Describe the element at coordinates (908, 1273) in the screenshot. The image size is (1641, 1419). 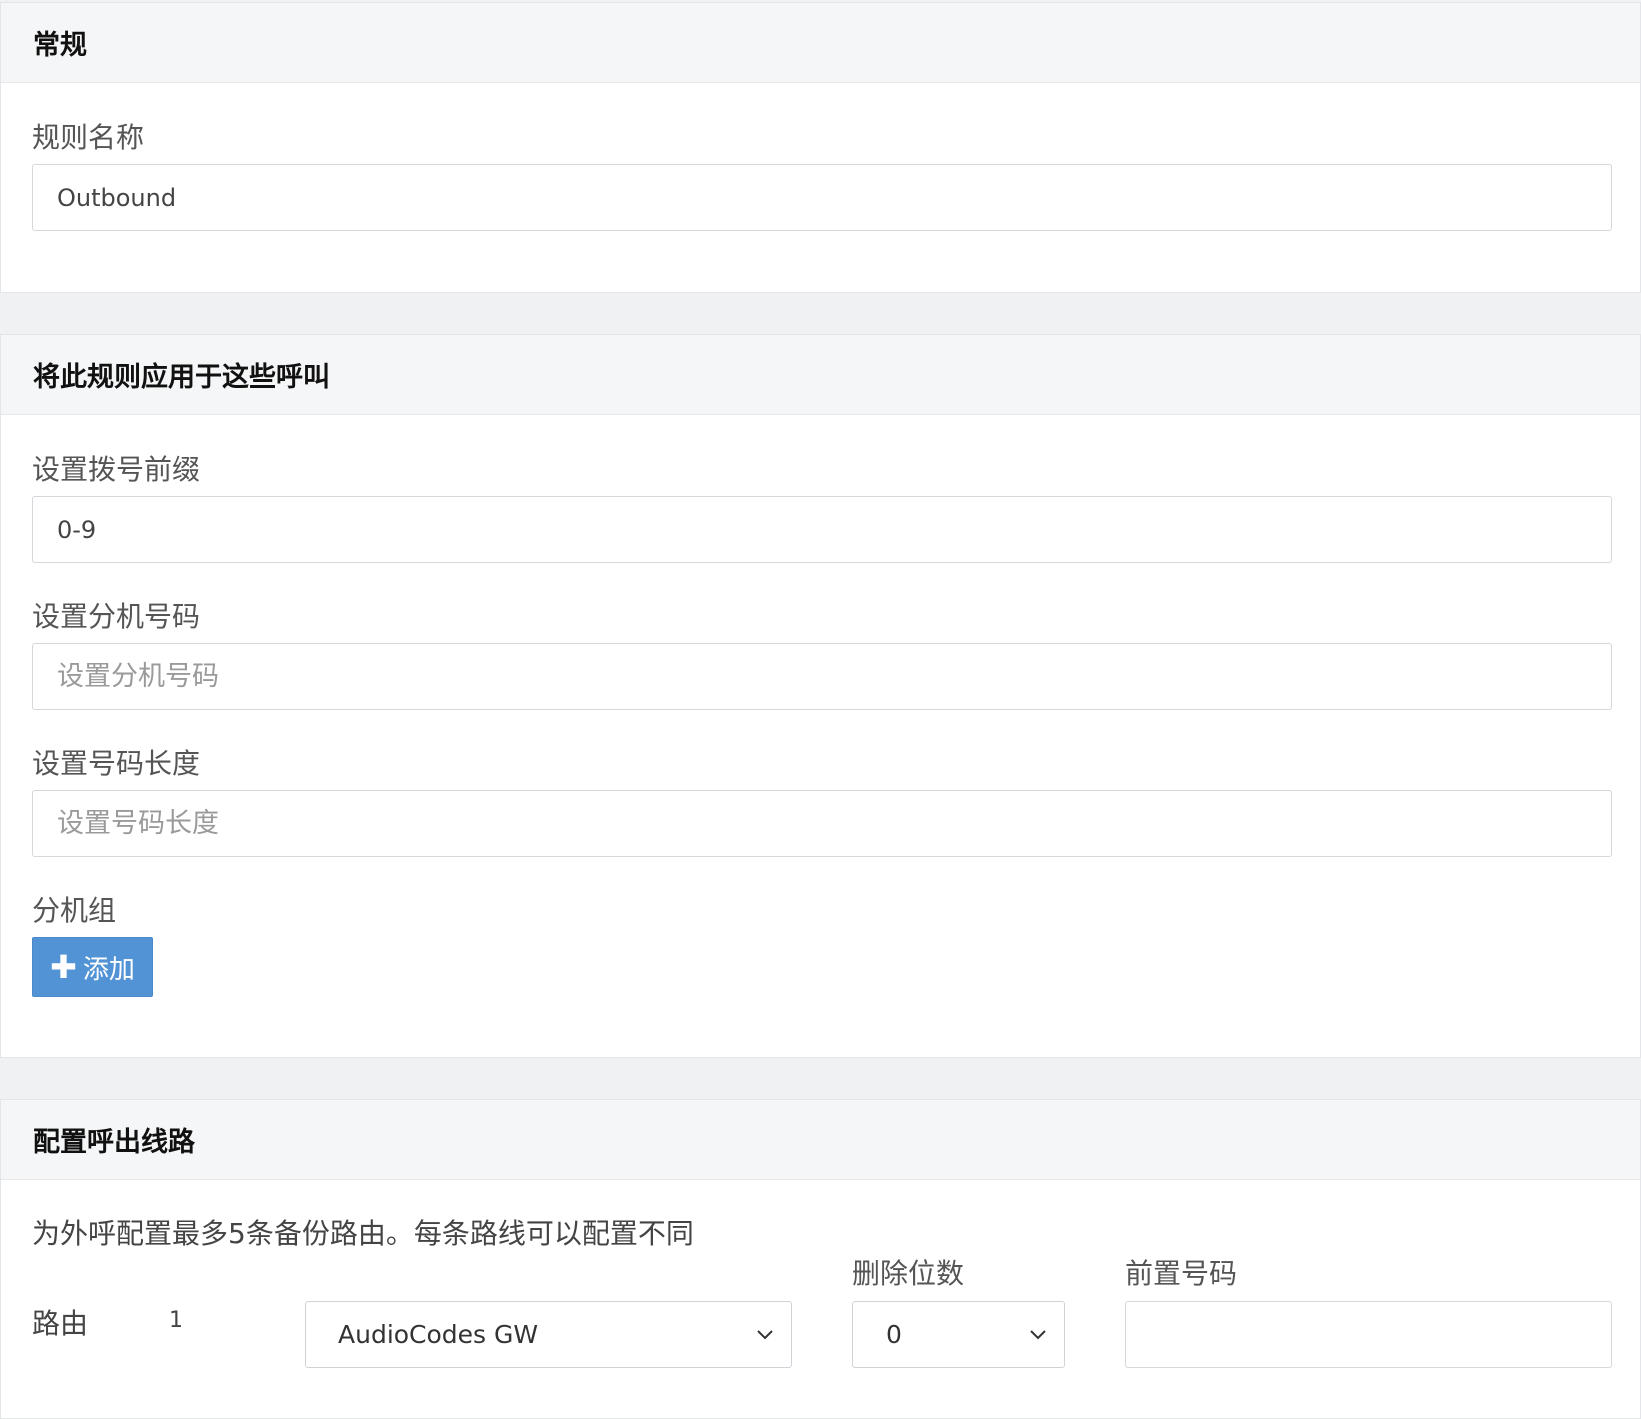
I see `strip-digits-label: 删除位数` at that location.